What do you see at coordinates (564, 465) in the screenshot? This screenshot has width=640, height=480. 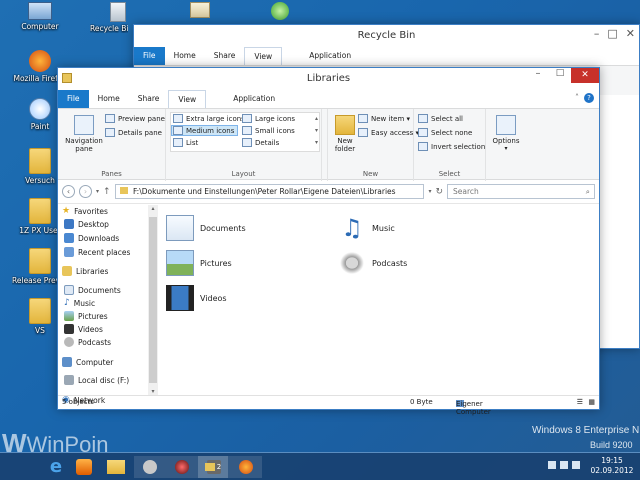 I see `tray-icons` at bounding box center [564, 465].